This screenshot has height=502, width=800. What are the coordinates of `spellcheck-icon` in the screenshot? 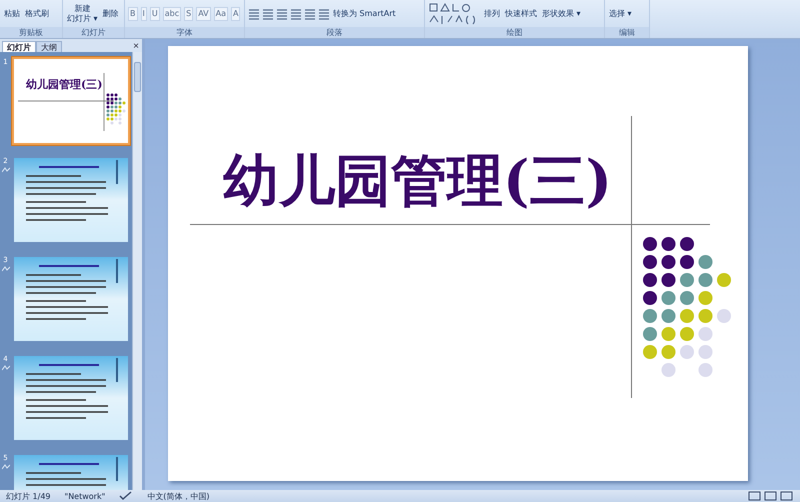 It's located at (126, 496).